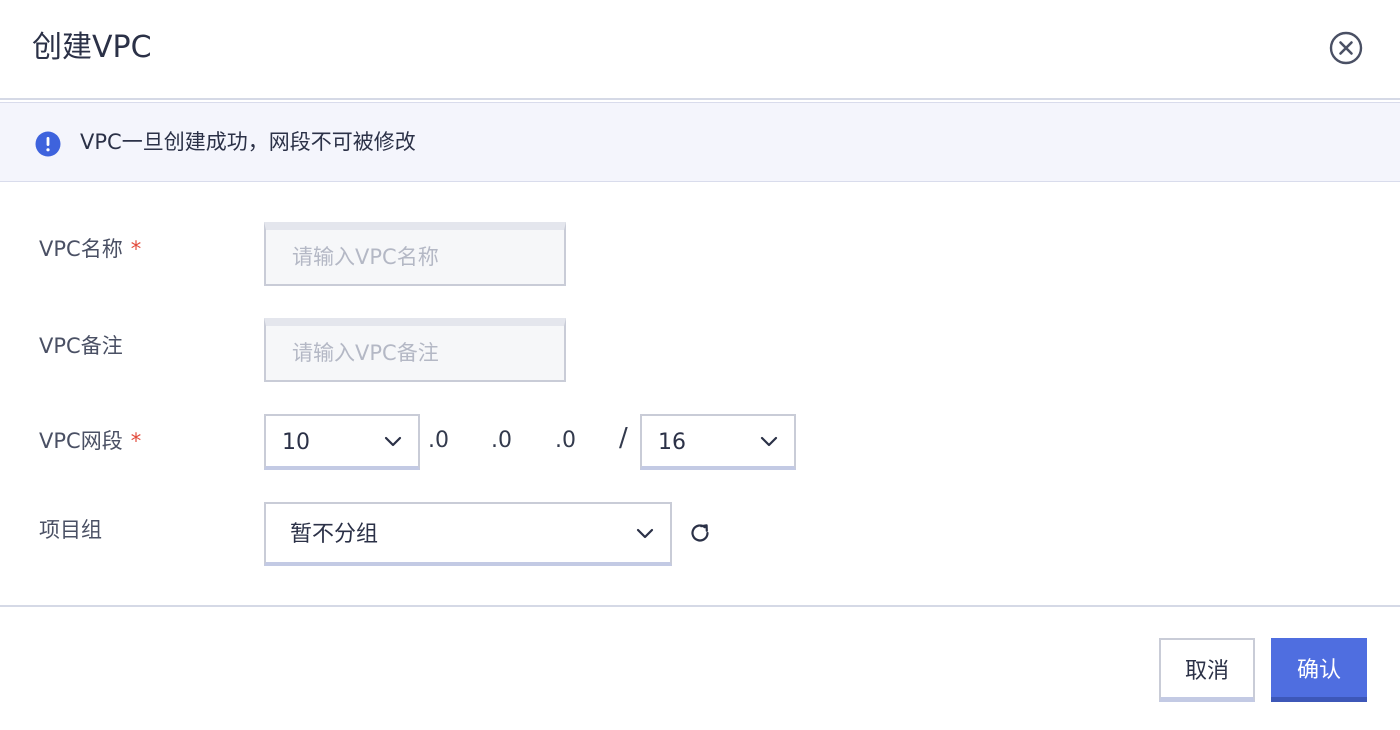  What do you see at coordinates (81, 441) in the screenshot?
I see `vpc-cidr-label-text: VPC网段` at bounding box center [81, 441].